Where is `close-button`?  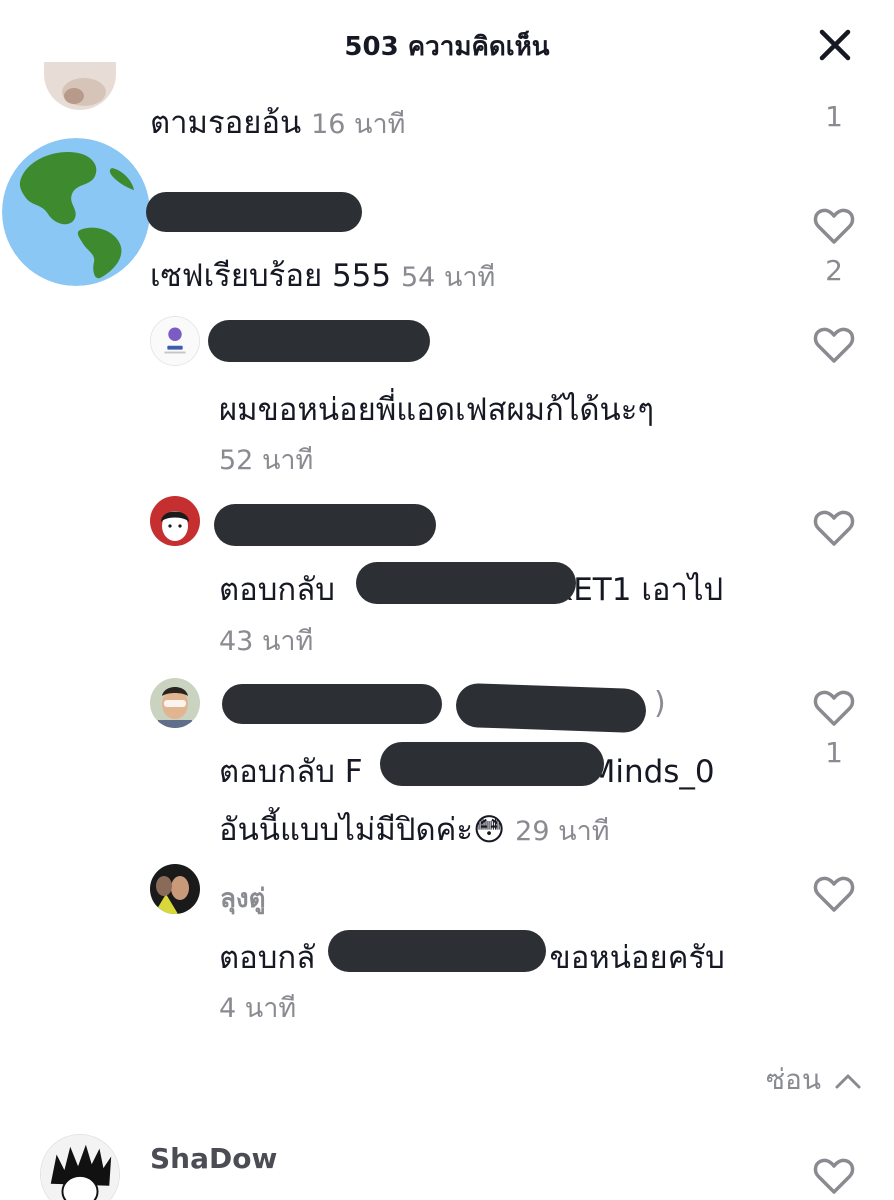
close-button is located at coordinates (835, 45).